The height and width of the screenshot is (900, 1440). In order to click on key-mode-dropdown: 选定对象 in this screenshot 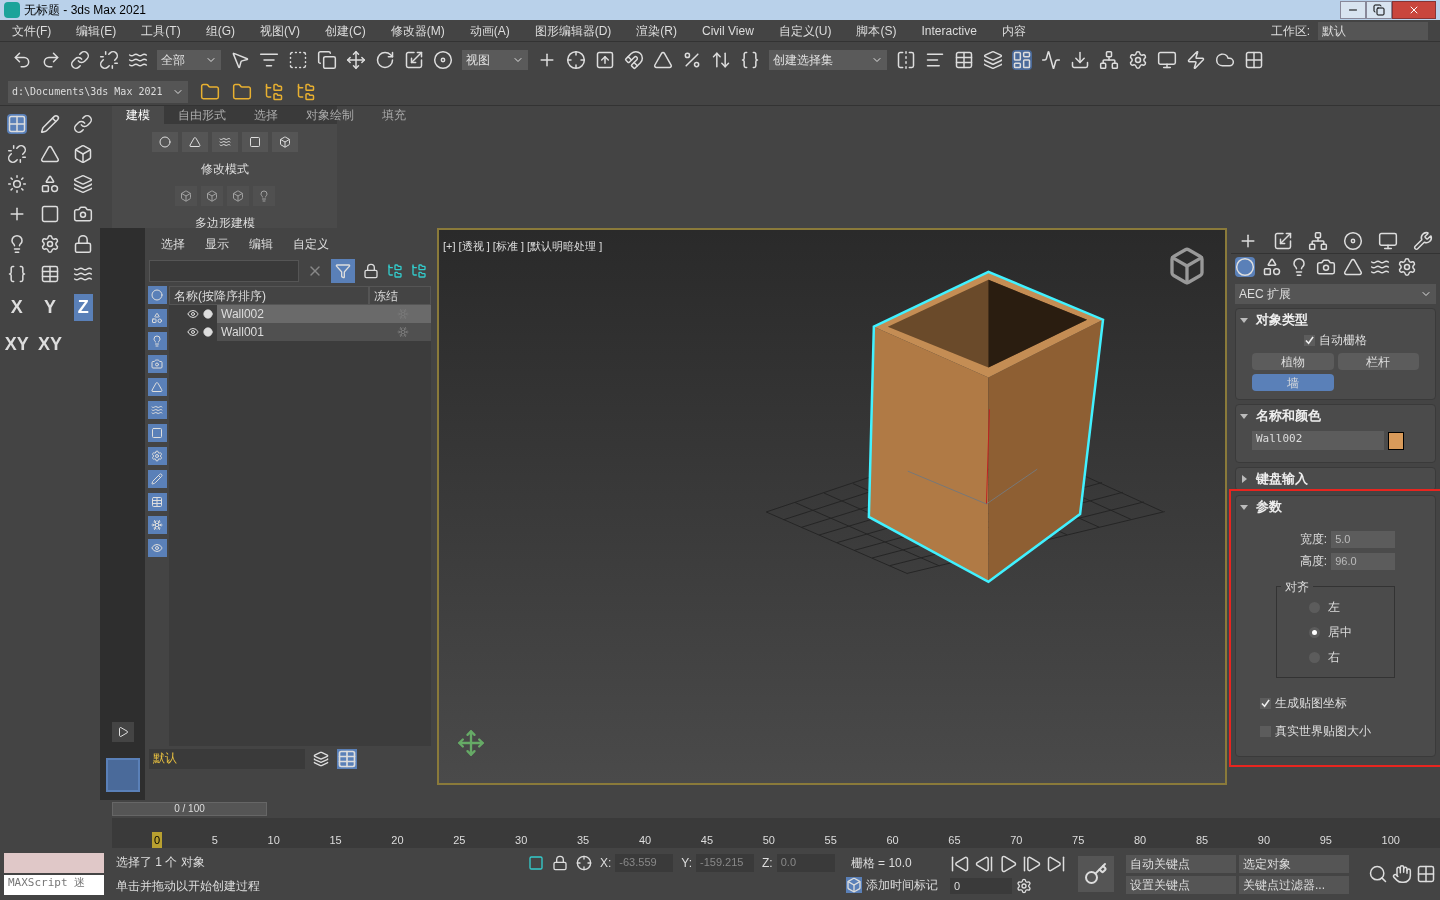, I will do `click(1294, 863)`.